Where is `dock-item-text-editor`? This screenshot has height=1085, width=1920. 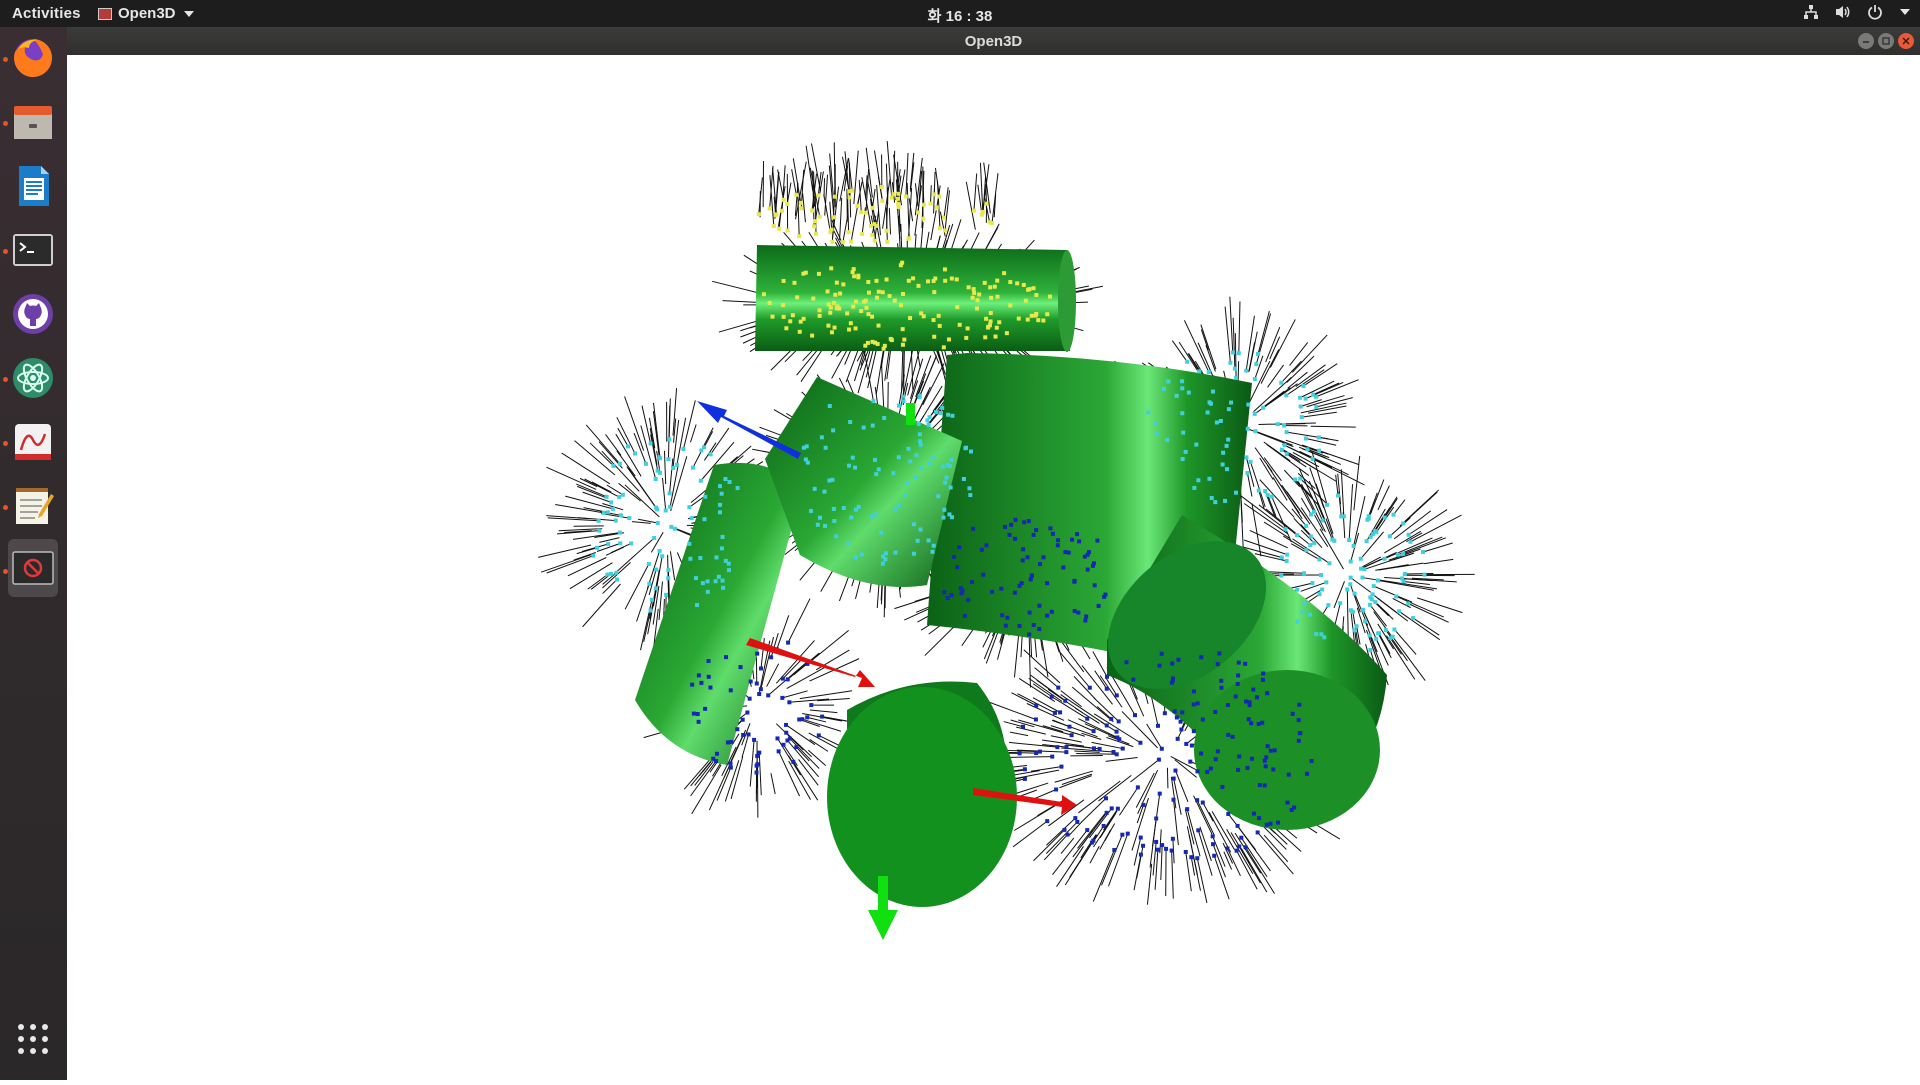
dock-item-text-editor is located at coordinates (33, 506).